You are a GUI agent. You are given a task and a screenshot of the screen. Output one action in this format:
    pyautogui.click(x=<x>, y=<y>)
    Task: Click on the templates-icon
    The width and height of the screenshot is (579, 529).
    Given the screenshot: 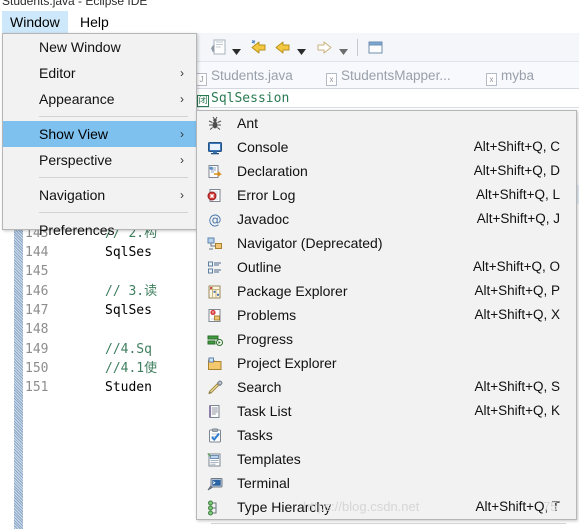 What is the action you would take?
    pyautogui.click(x=215, y=459)
    